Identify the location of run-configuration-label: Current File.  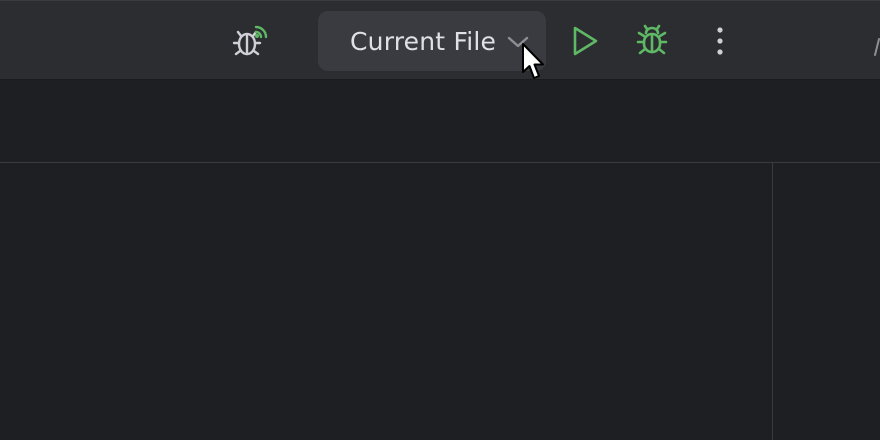
(423, 41).